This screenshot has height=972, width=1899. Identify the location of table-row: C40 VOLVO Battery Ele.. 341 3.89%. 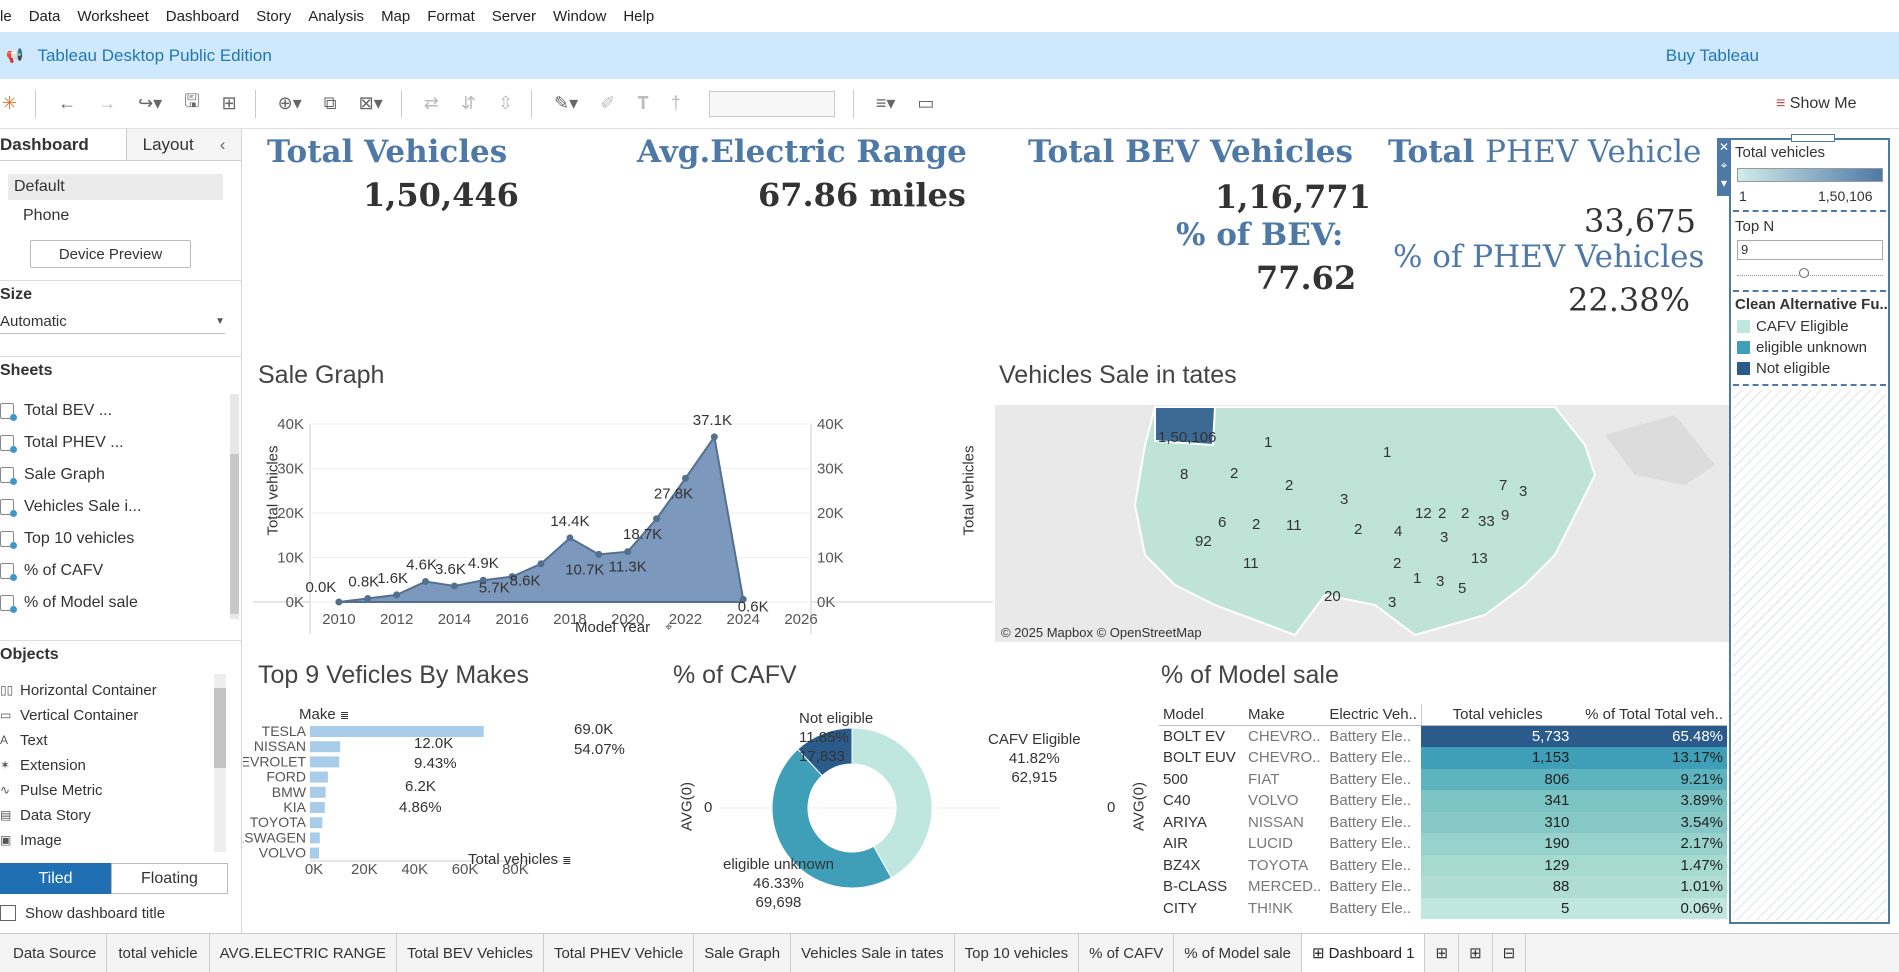
(1443, 801).